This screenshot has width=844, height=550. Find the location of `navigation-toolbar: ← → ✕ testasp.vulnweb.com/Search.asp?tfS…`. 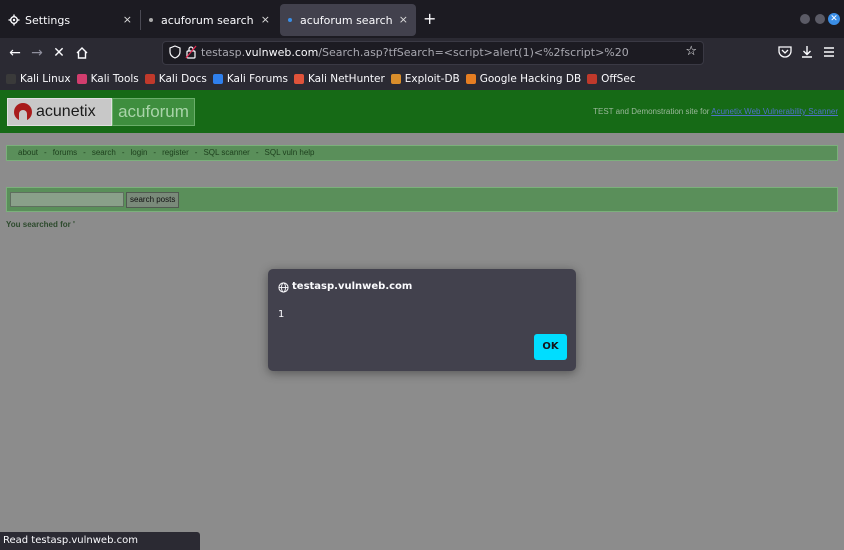

navigation-toolbar: ← → ✕ testasp.vulnweb.com/Search.asp?tfS… is located at coordinates (422, 53).